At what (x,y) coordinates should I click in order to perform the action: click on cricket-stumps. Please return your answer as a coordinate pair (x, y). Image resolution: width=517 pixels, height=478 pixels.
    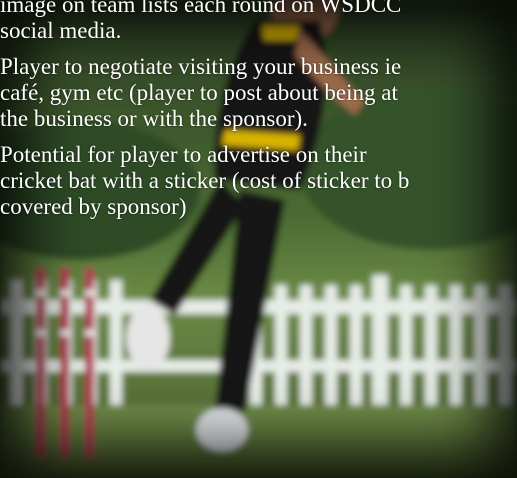
    Looking at the image, I should click on (65, 363).